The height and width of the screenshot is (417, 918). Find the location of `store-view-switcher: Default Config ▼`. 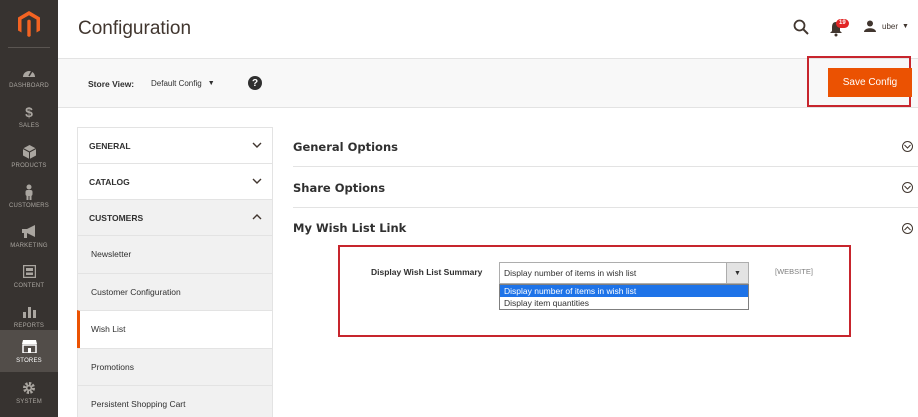

store-view-switcher: Default Config ▼ is located at coordinates (183, 83).